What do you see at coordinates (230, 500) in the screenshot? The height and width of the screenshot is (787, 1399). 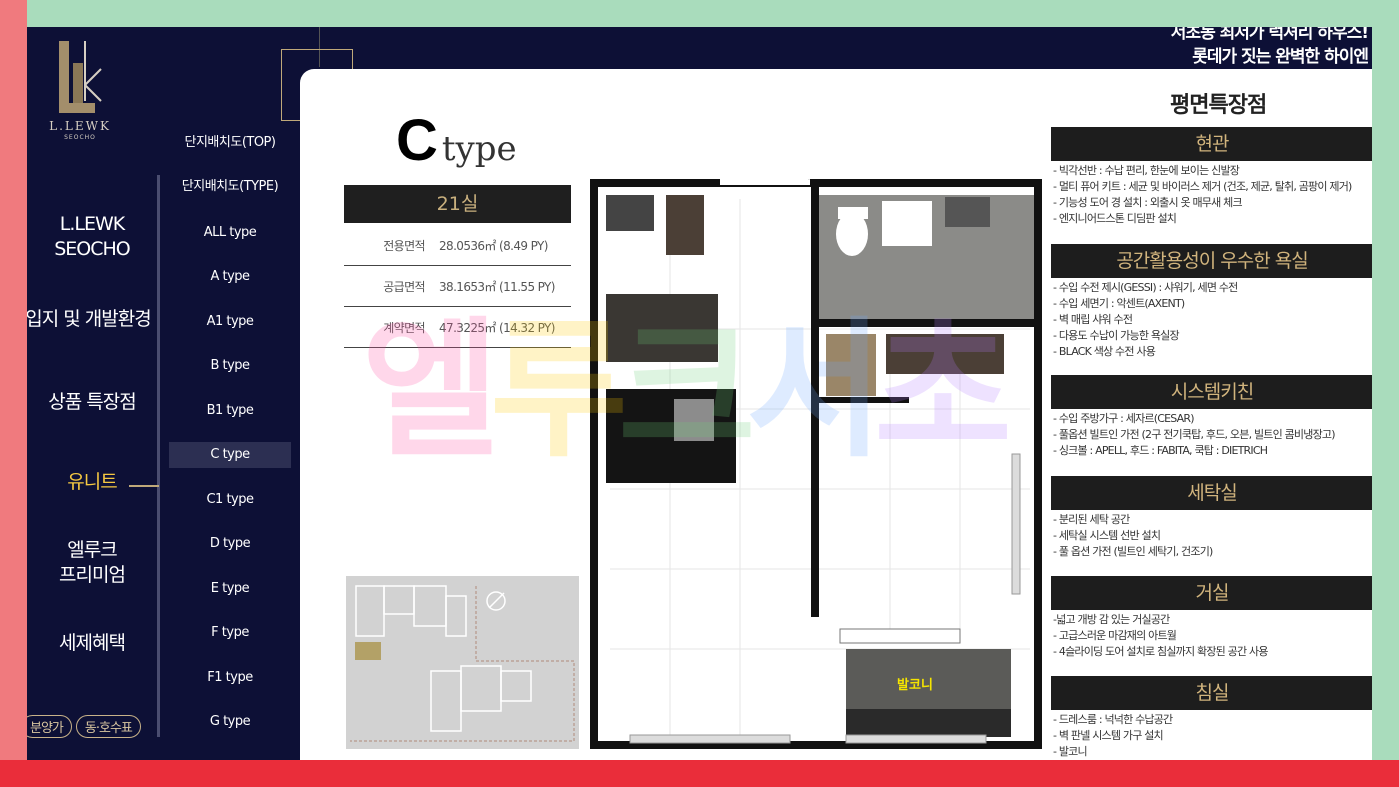 I see `sub-nav-item: C1 type` at bounding box center [230, 500].